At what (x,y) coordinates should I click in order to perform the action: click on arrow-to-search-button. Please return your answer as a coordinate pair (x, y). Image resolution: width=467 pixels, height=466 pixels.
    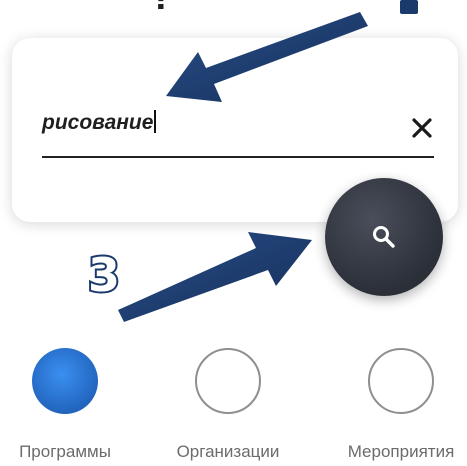
    Looking at the image, I should click on (215, 277).